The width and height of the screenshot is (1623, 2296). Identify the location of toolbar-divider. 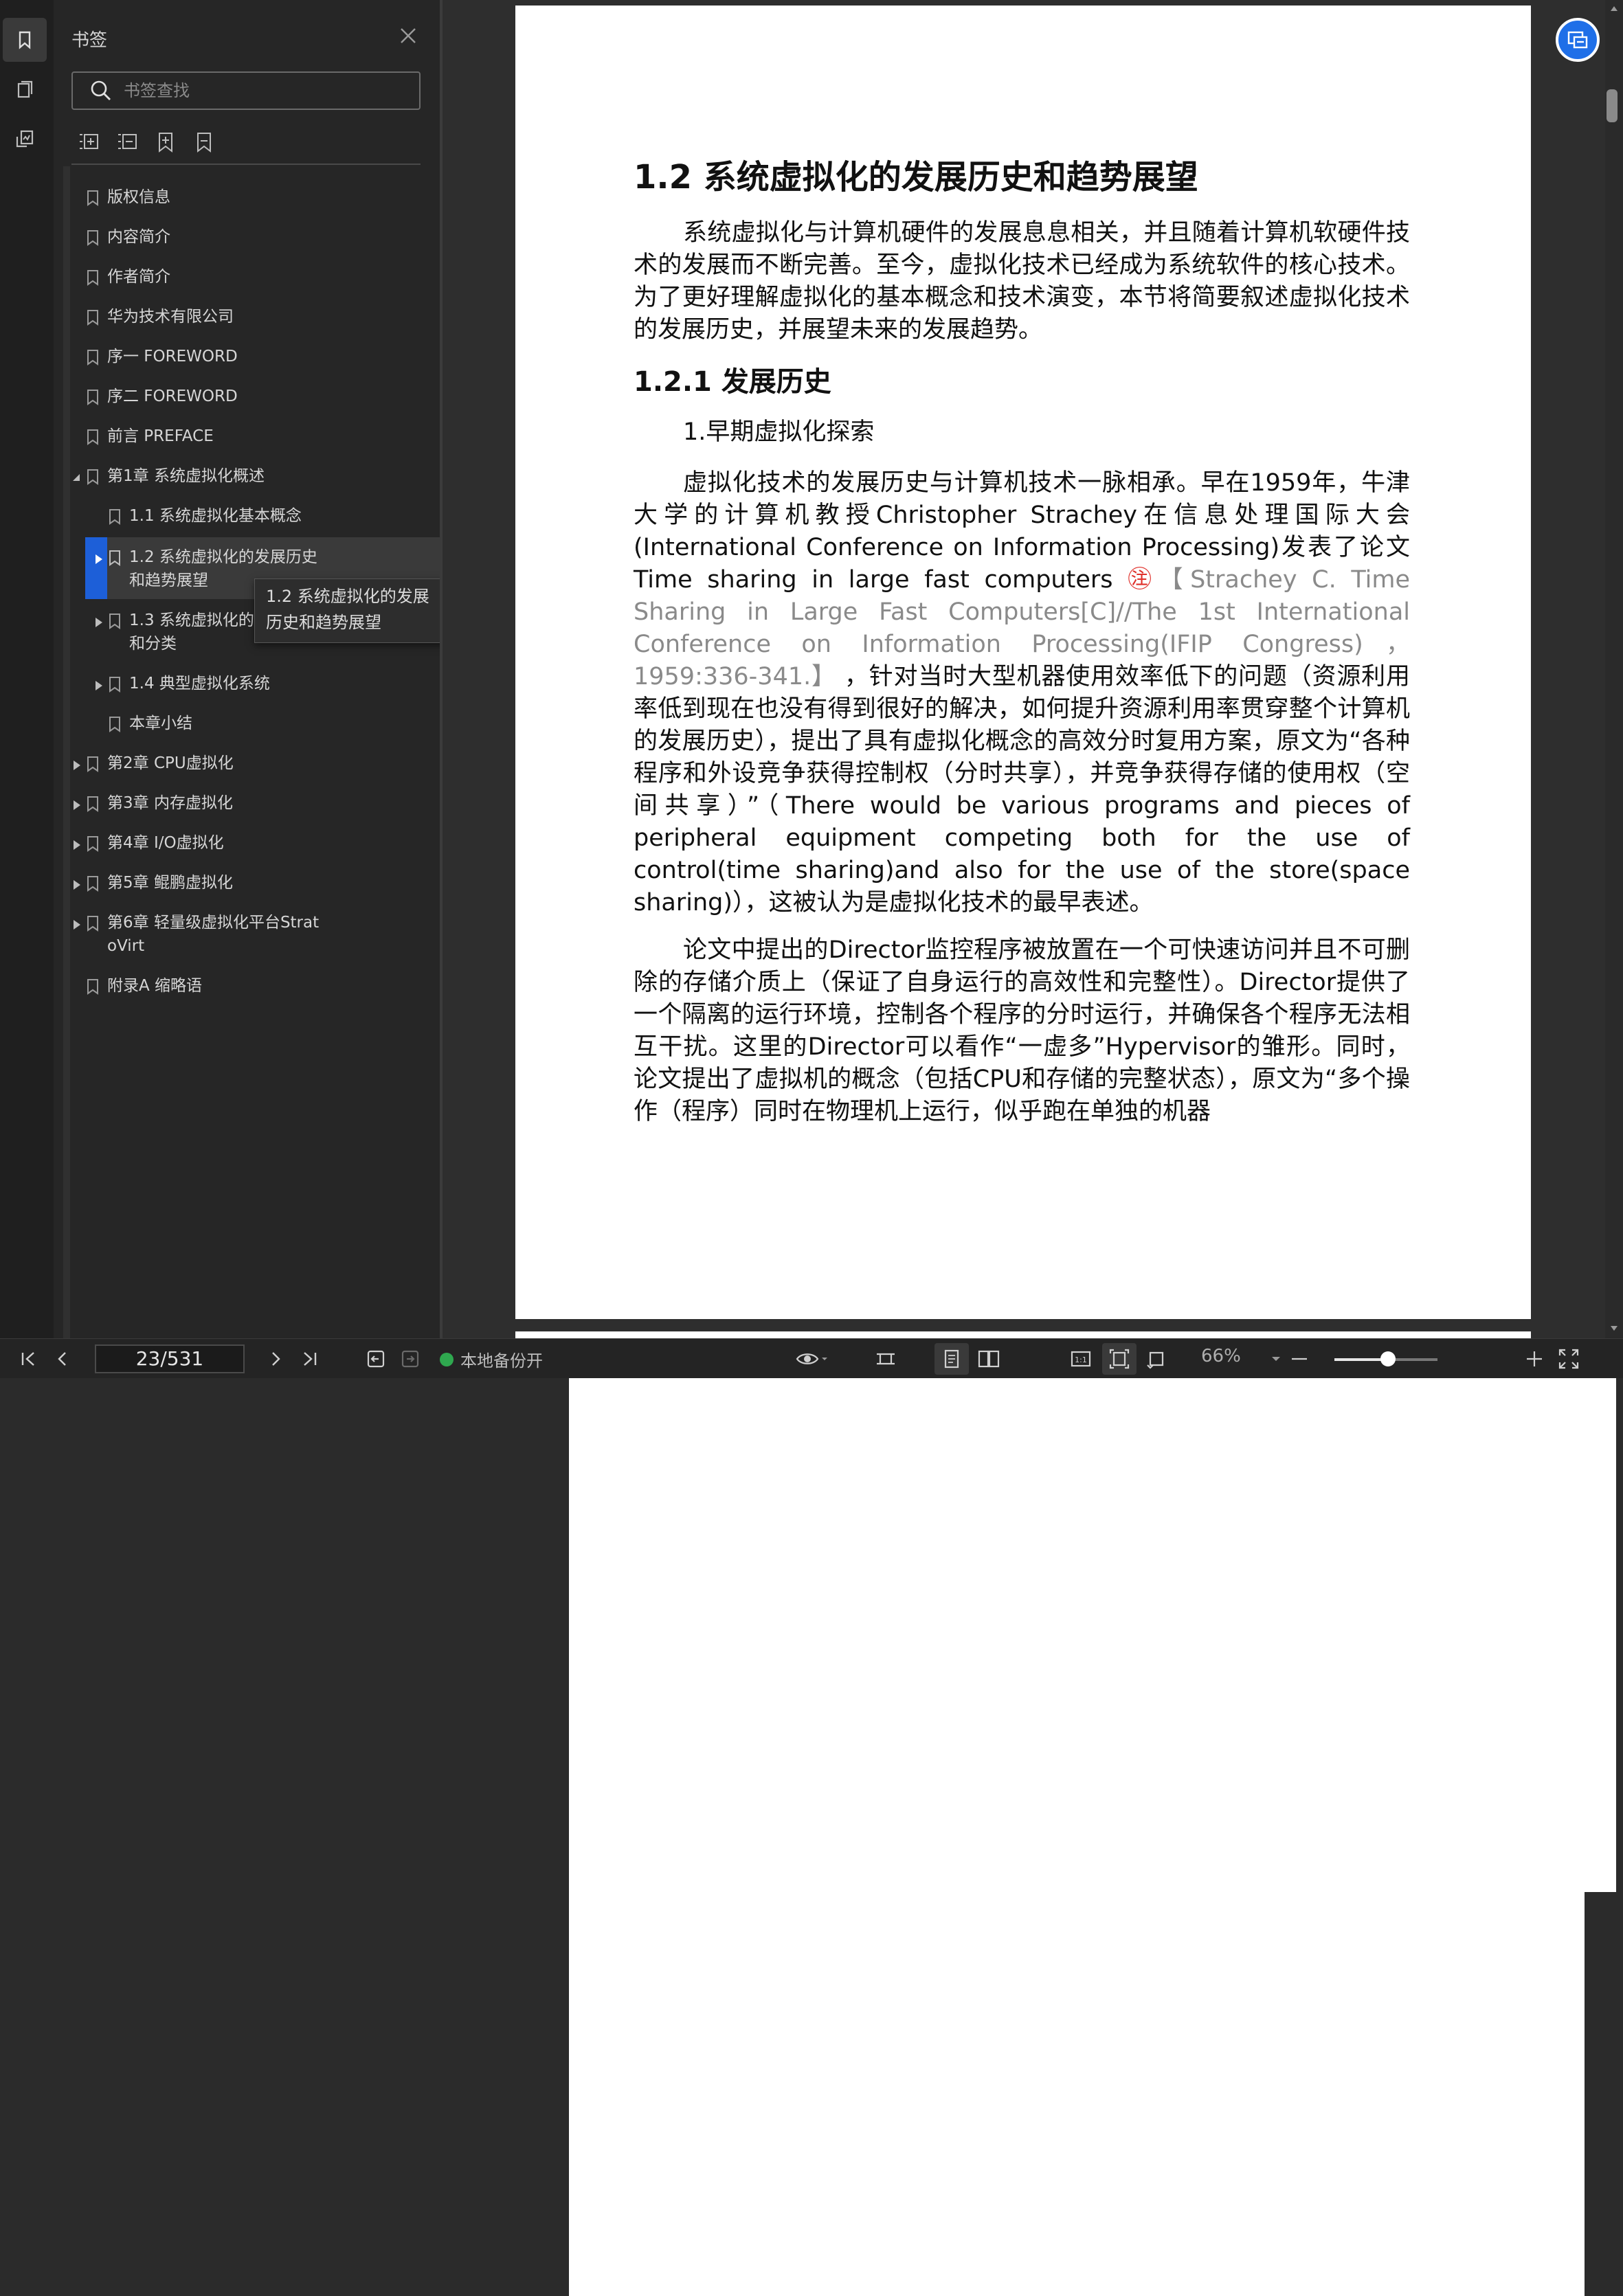
(246, 164).